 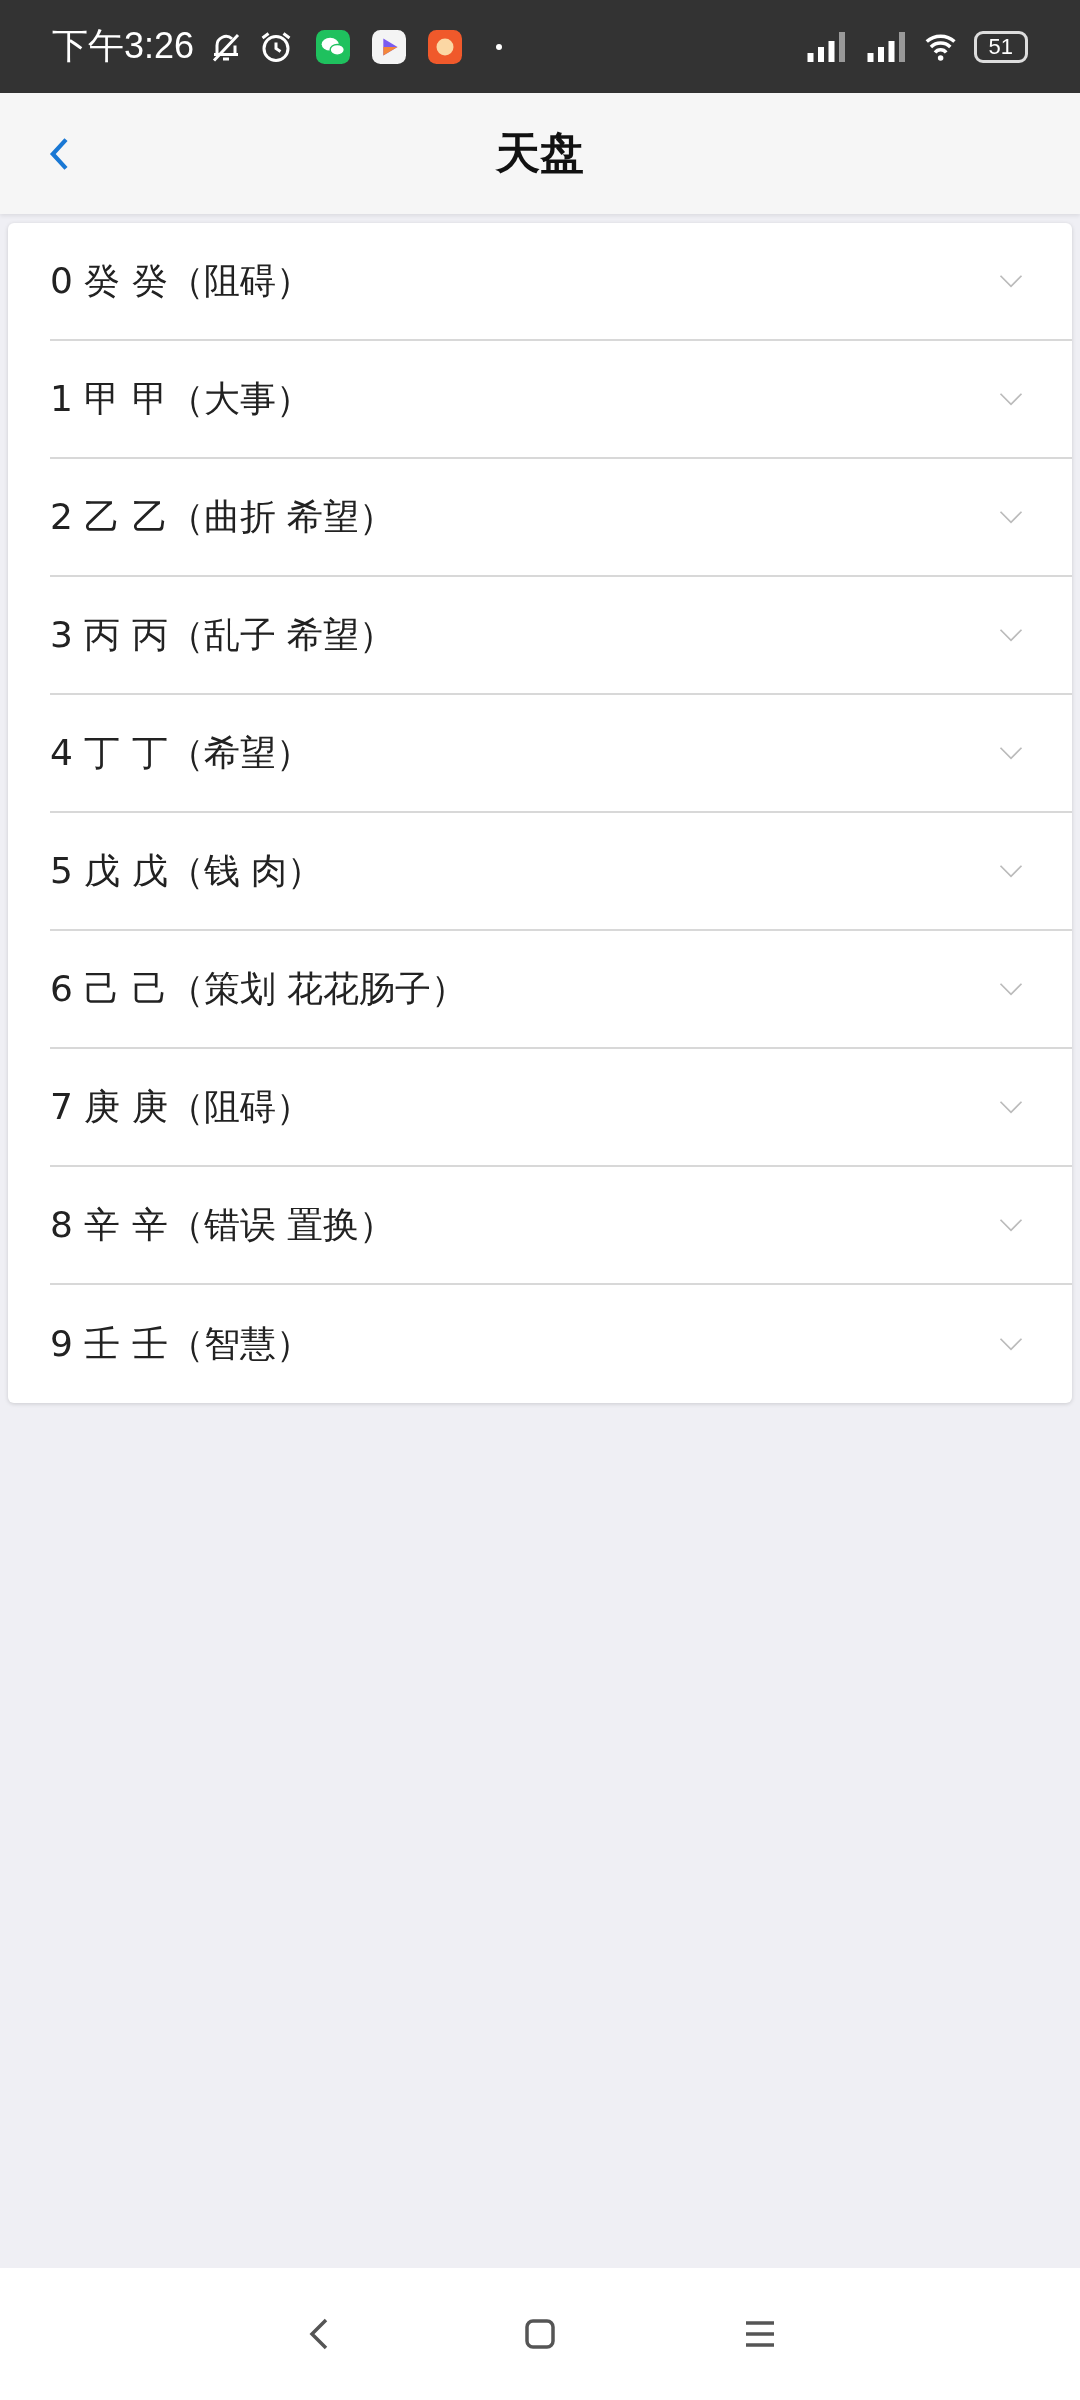 What do you see at coordinates (540, 153) in the screenshot?
I see `page-title: 天盘` at bounding box center [540, 153].